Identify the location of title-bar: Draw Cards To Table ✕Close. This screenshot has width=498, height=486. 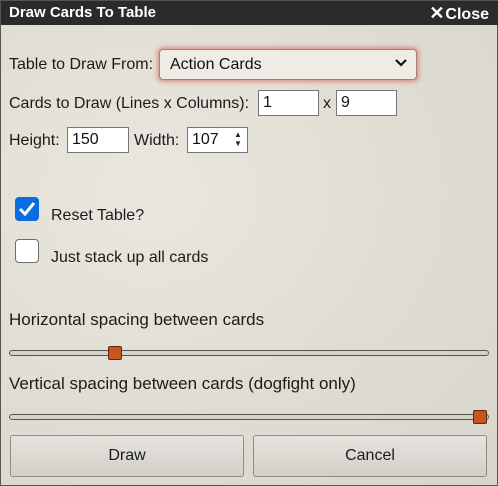
(249, 13).